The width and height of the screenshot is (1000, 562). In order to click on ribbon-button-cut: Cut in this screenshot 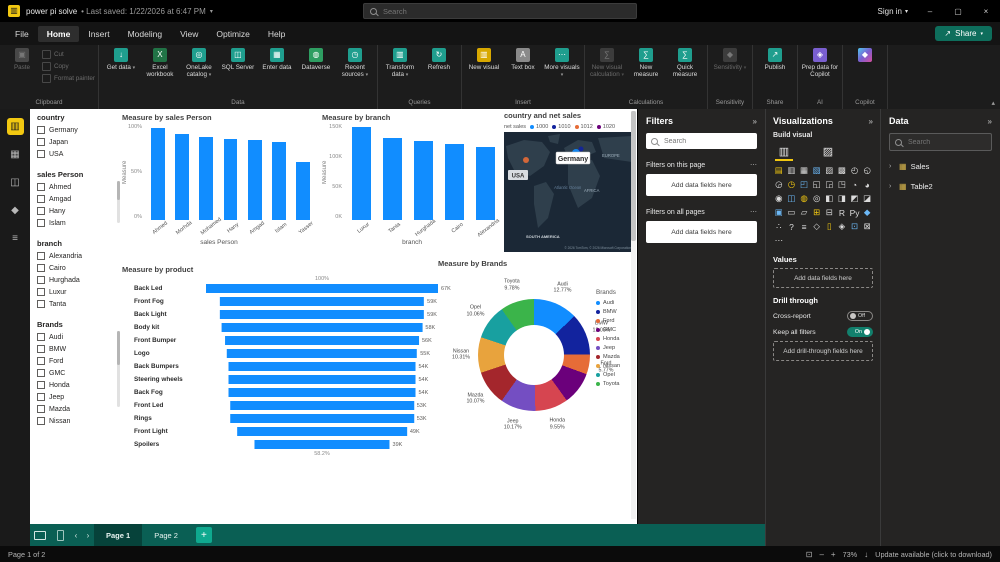, I will do `click(68, 54)`.